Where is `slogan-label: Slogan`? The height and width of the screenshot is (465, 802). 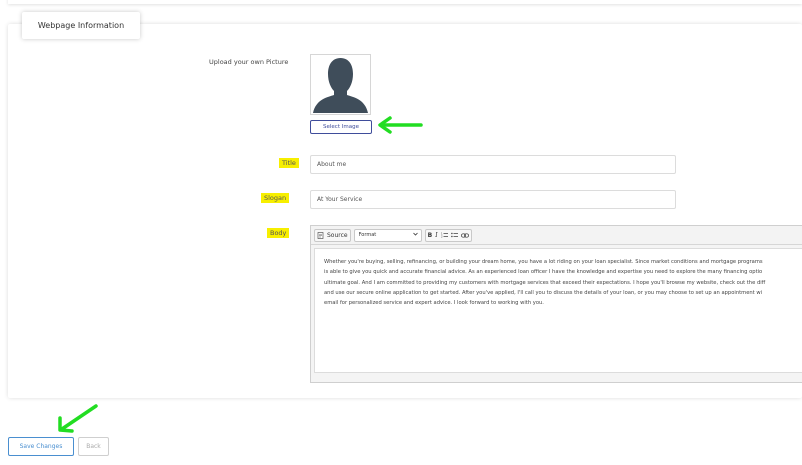 slogan-label: Slogan is located at coordinates (275, 198).